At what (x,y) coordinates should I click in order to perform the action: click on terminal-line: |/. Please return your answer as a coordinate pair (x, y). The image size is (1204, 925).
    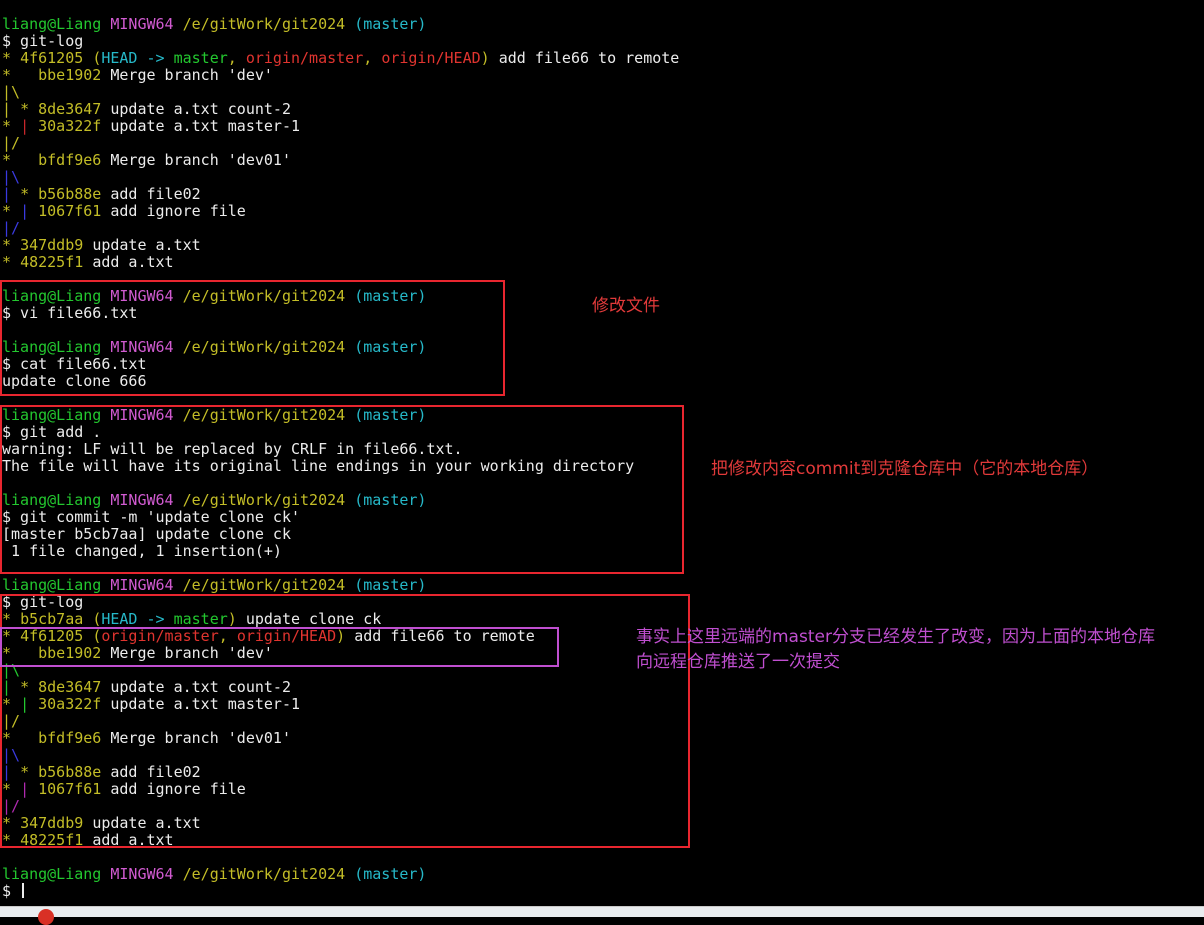
    Looking at the image, I should click on (11, 143).